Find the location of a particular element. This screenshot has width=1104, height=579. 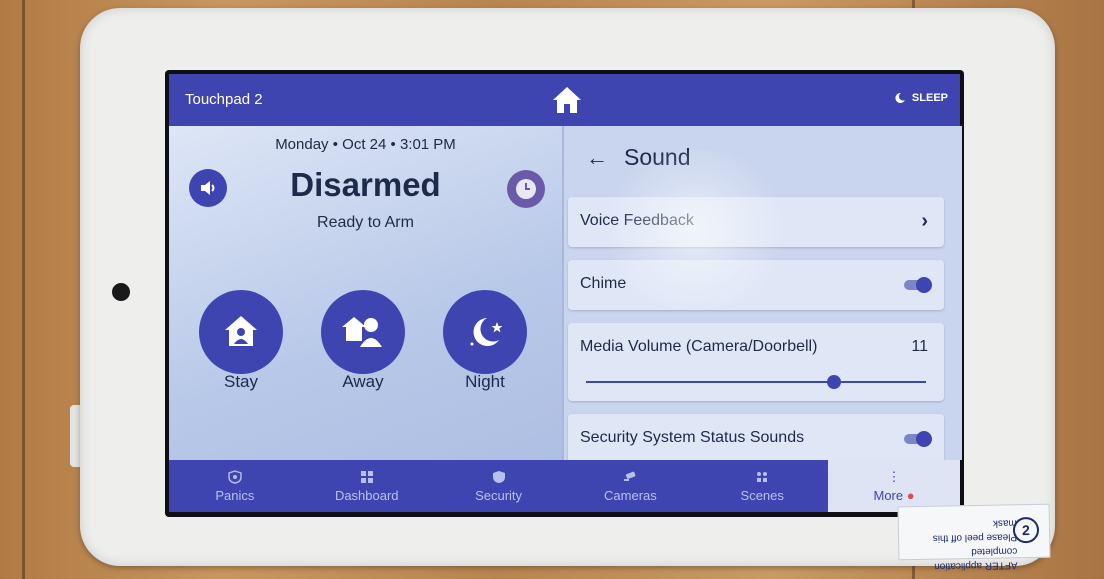

nav-more-label: More ● is located at coordinates (894, 495).